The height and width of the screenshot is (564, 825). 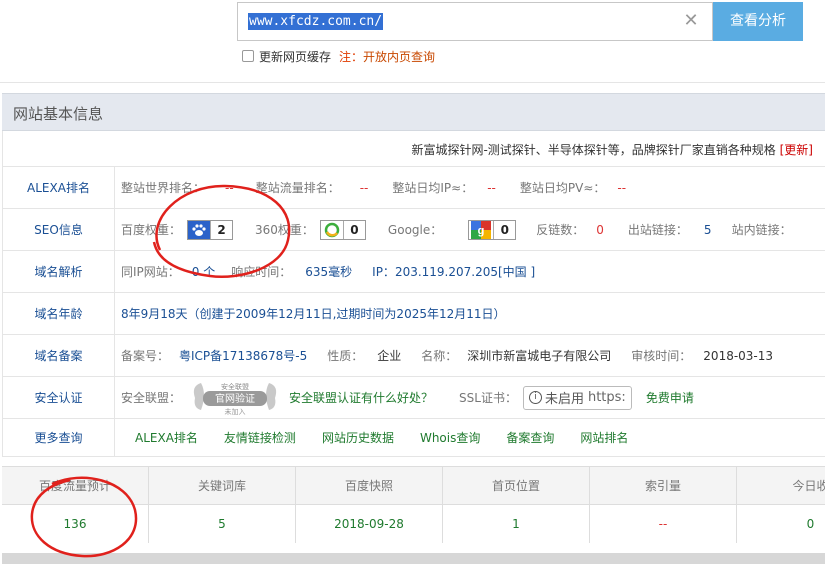 I want to click on ip-value: 203.119.207.205[中国 ], so click(x=465, y=271).